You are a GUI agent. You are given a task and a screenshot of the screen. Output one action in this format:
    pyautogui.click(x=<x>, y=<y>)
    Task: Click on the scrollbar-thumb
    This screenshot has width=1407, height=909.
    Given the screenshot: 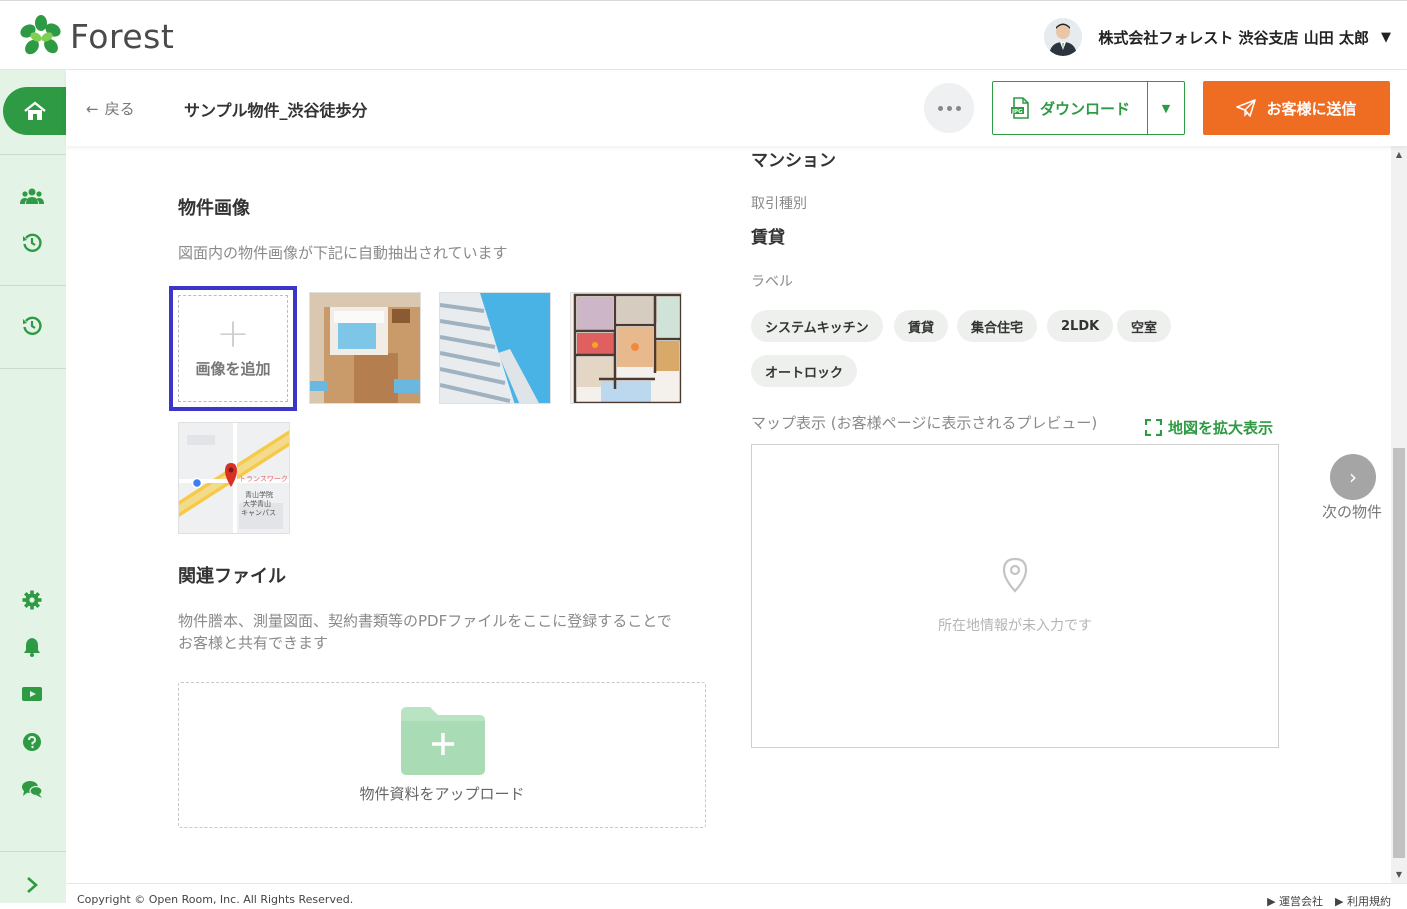 What is the action you would take?
    pyautogui.click(x=1399, y=653)
    